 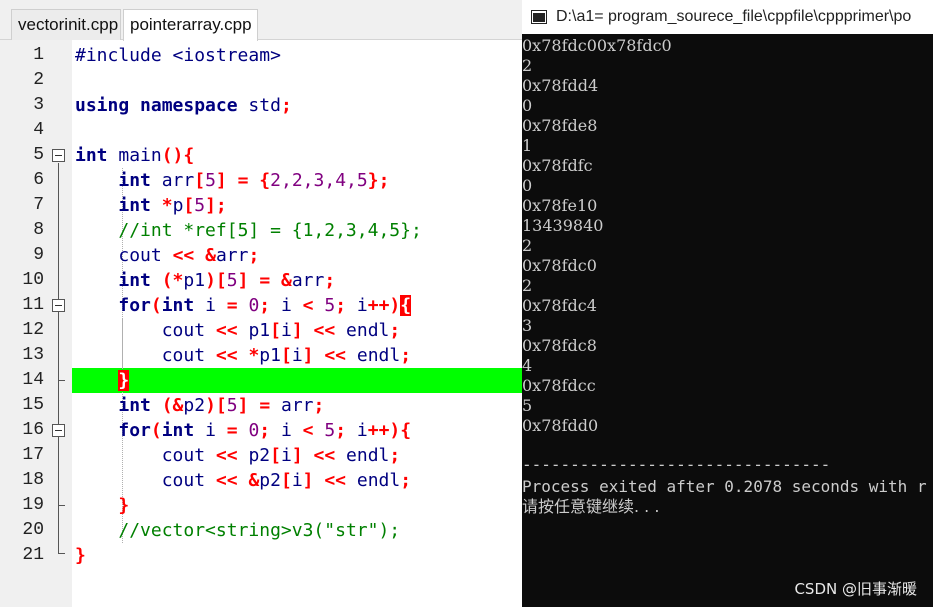 I want to click on tab-pointerarray: pointerarray.cpp, so click(x=190, y=25).